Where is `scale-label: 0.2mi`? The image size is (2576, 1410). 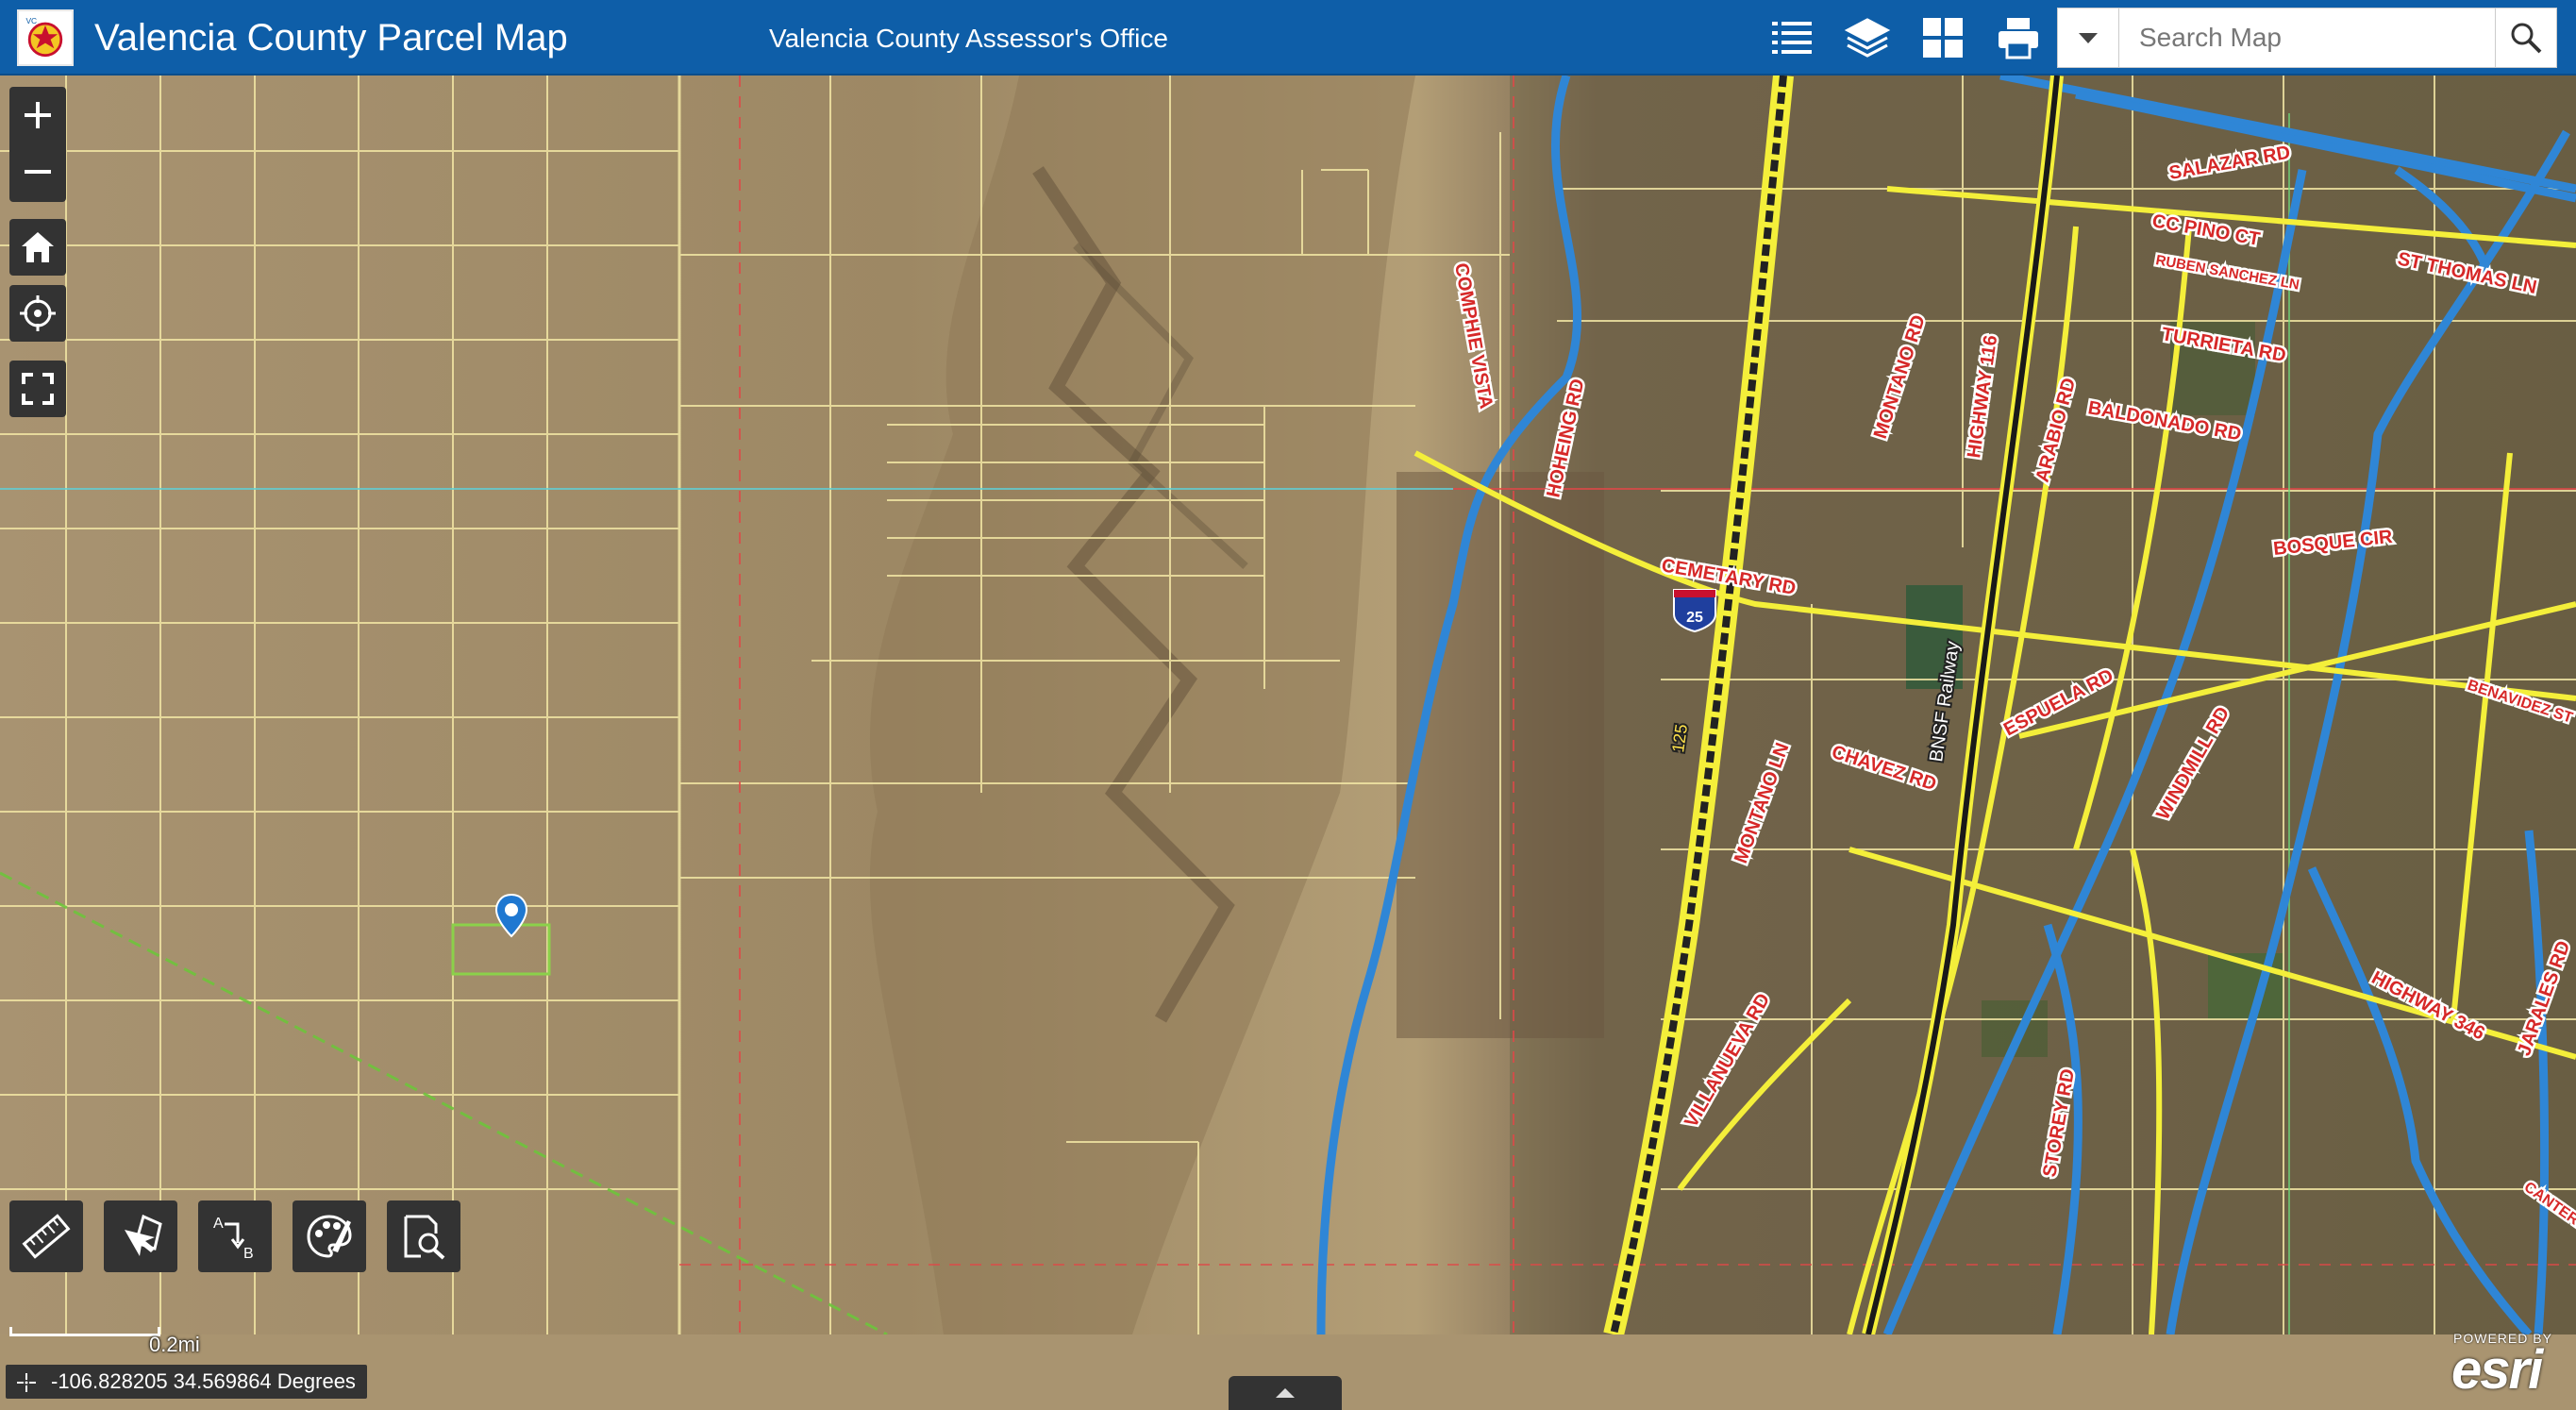 scale-label: 0.2mi is located at coordinates (174, 1345).